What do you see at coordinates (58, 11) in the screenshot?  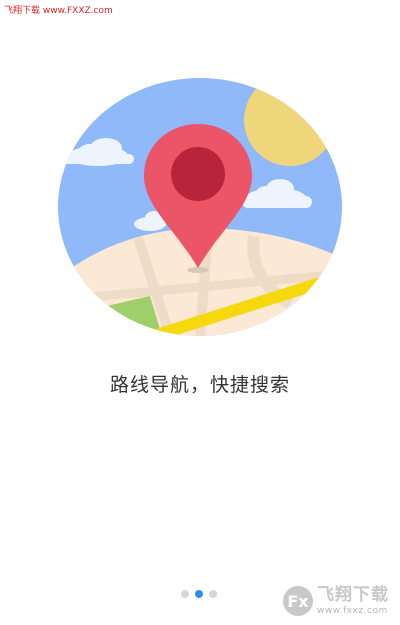 I see `watermark-top: 飞翔下载 www.FXXZ.com` at bounding box center [58, 11].